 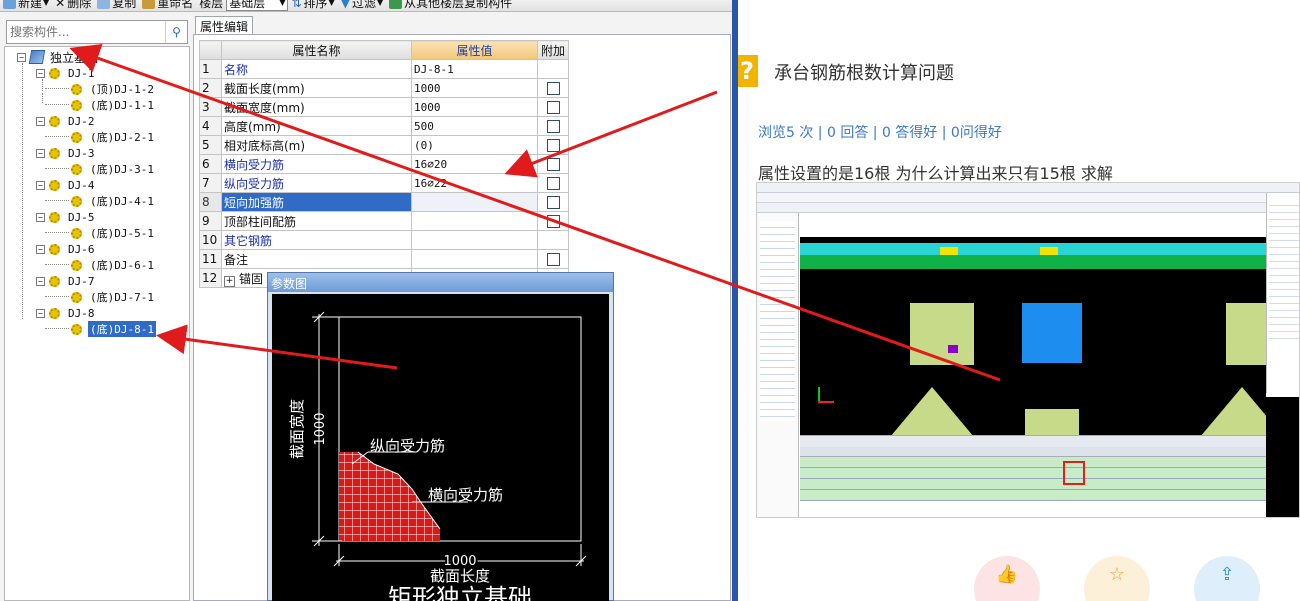 What do you see at coordinates (113, 89) in the screenshot?
I see `tree-item-dj-1-2: (顶)DJ-1-2` at bounding box center [113, 89].